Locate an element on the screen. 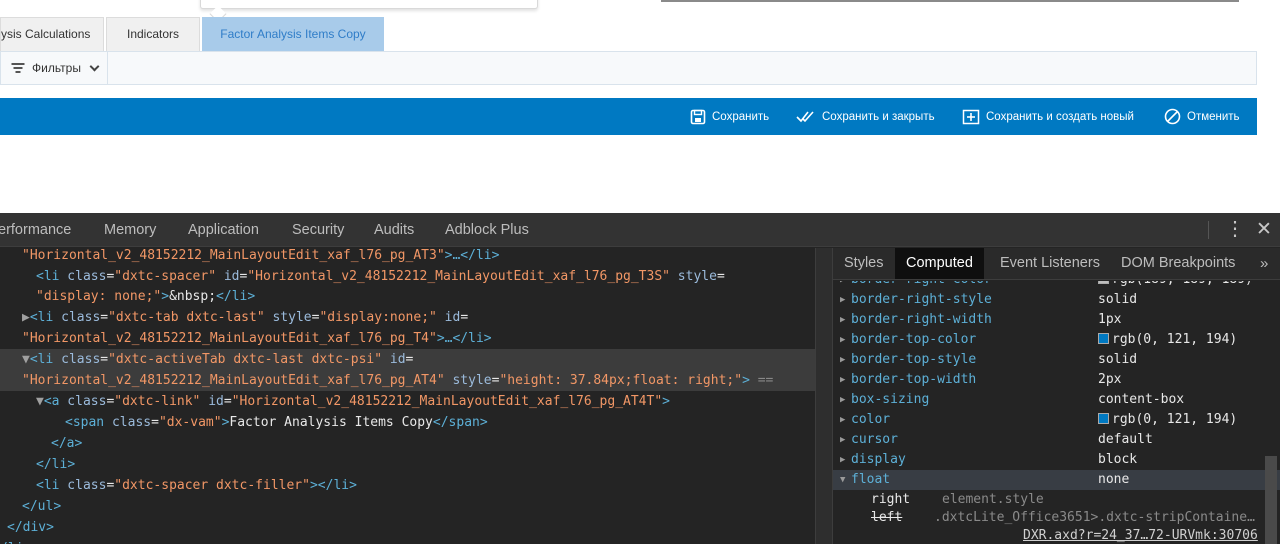 The height and width of the screenshot is (544, 1280). cancel-button-label: Отменить is located at coordinates (1213, 116).